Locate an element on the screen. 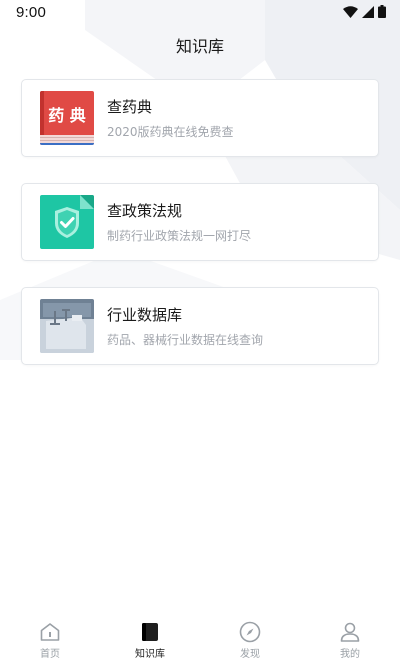 This screenshot has width=400, height=666. tab-label: 首页 is located at coordinates (50, 654).